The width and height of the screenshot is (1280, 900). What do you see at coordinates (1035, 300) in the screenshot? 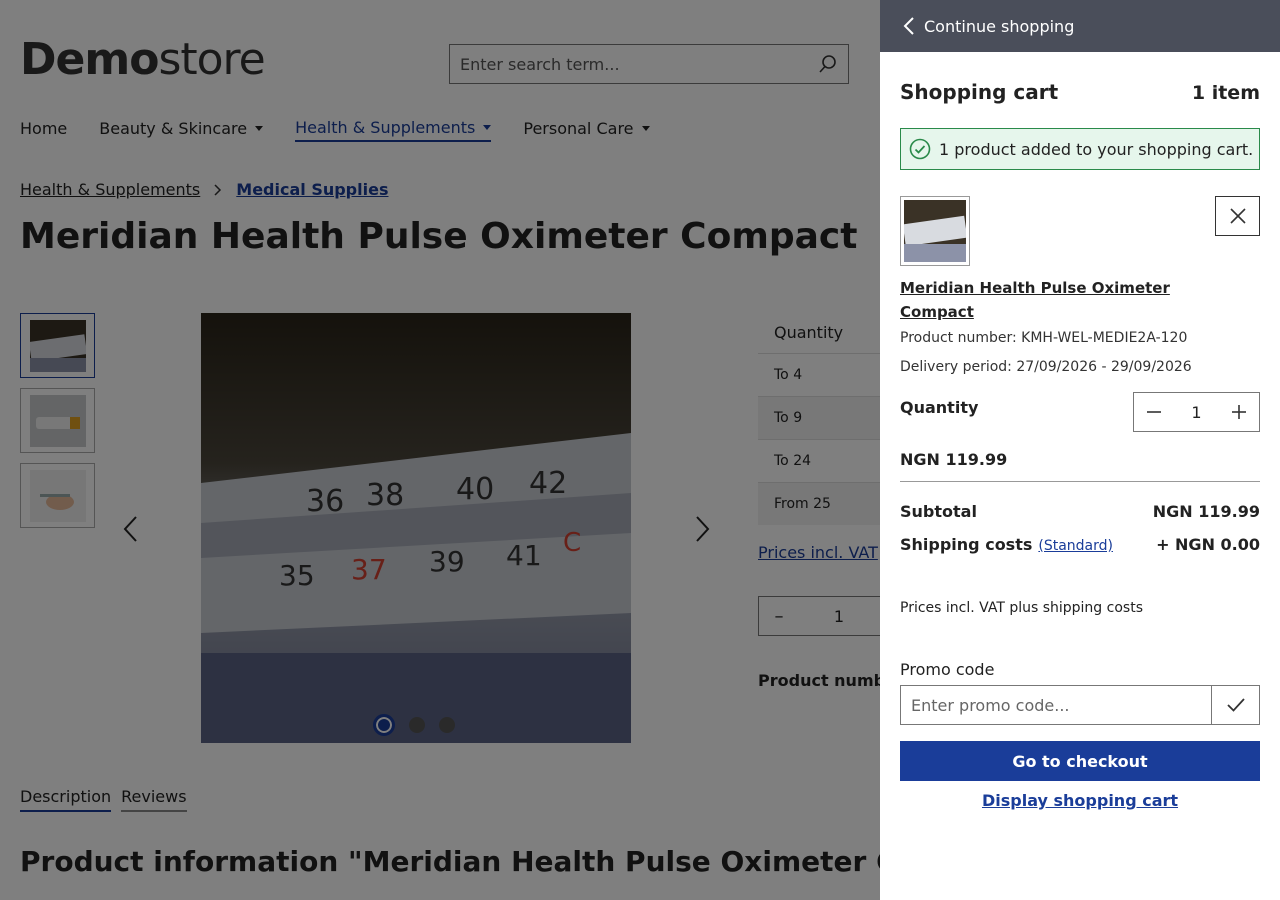
I see `line-item-name: Meridian Health Pulse Oximeter Compact` at bounding box center [1035, 300].